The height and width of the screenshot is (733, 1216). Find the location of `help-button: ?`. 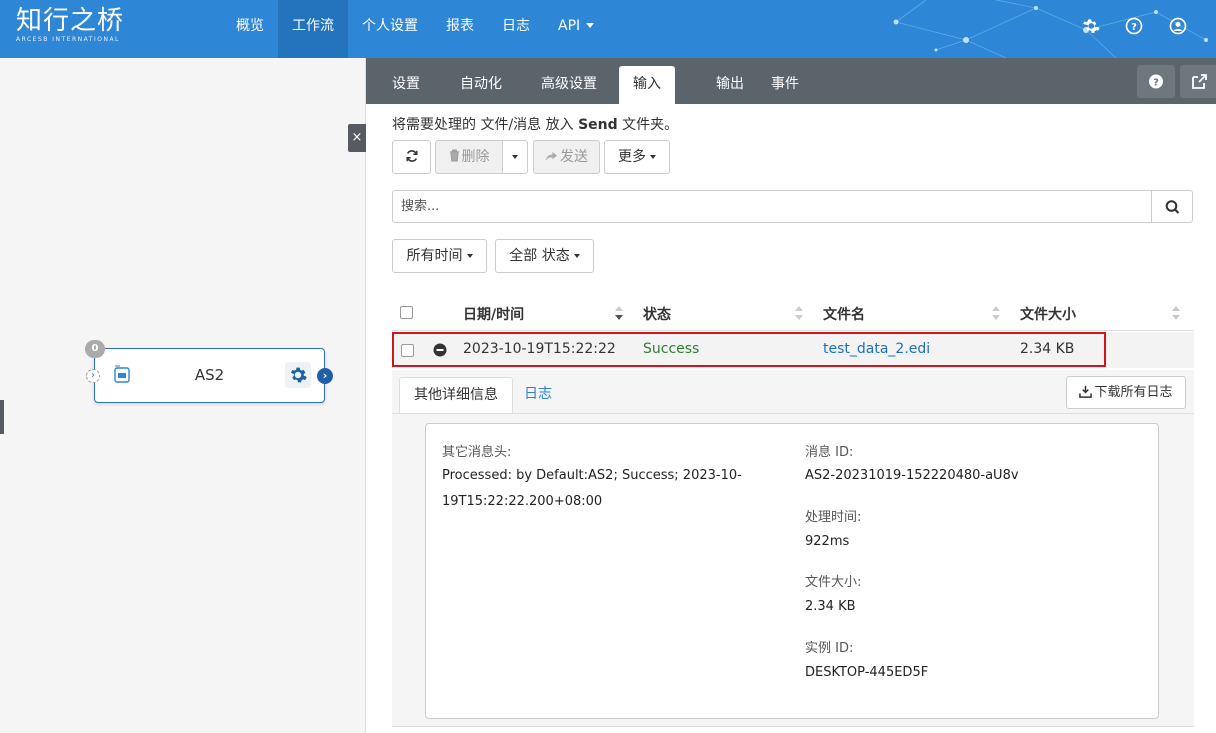

help-button: ? is located at coordinates (1156, 81).